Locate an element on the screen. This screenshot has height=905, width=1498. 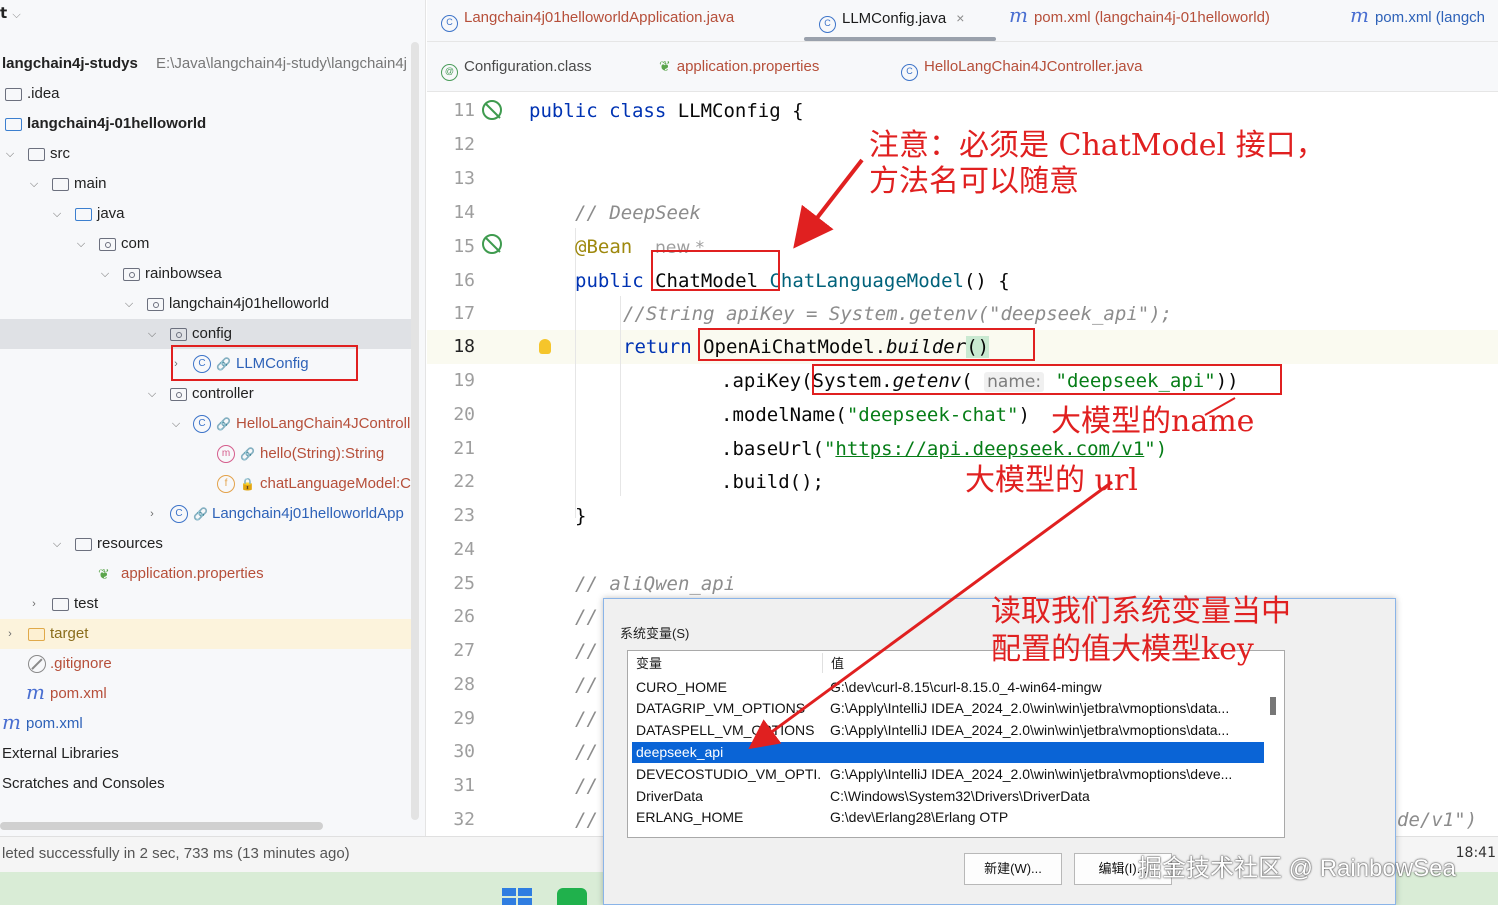
code-line-11: public class LLMConfig { is located at coordinates (666, 111).